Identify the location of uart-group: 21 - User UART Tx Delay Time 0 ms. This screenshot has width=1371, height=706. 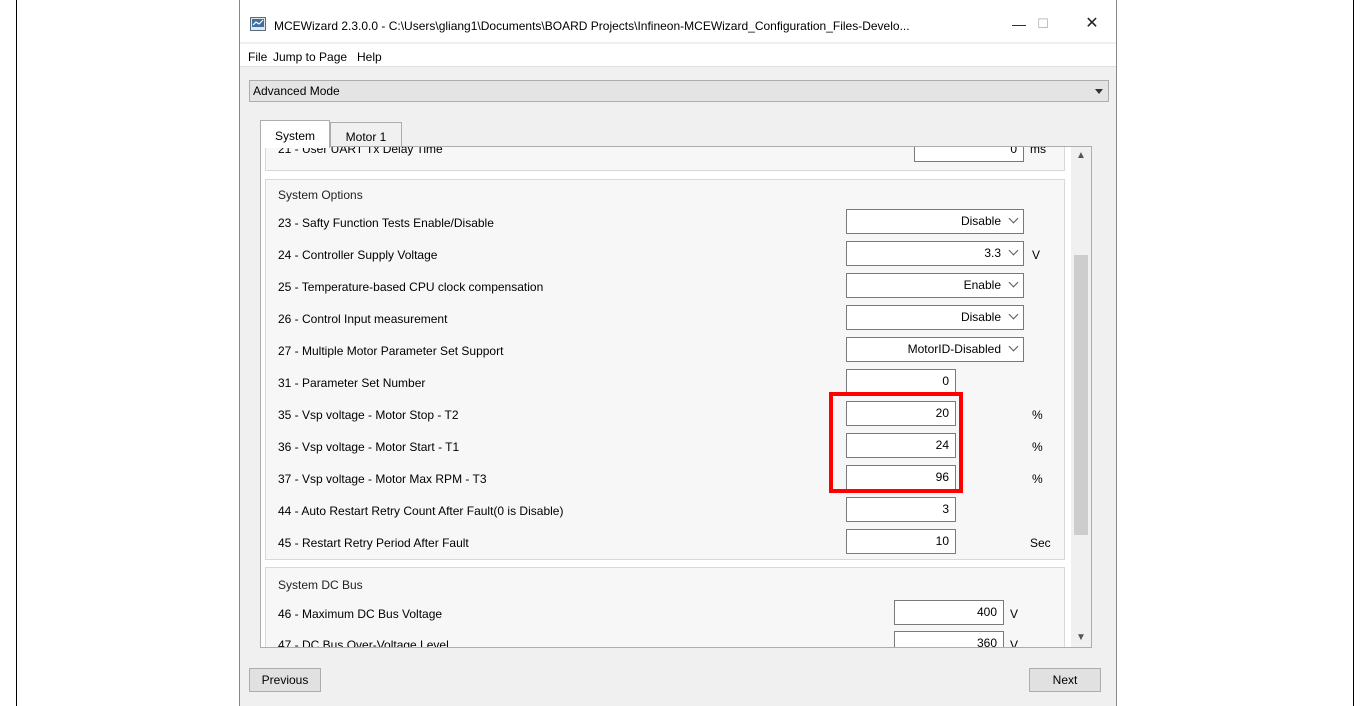
(665, 159).